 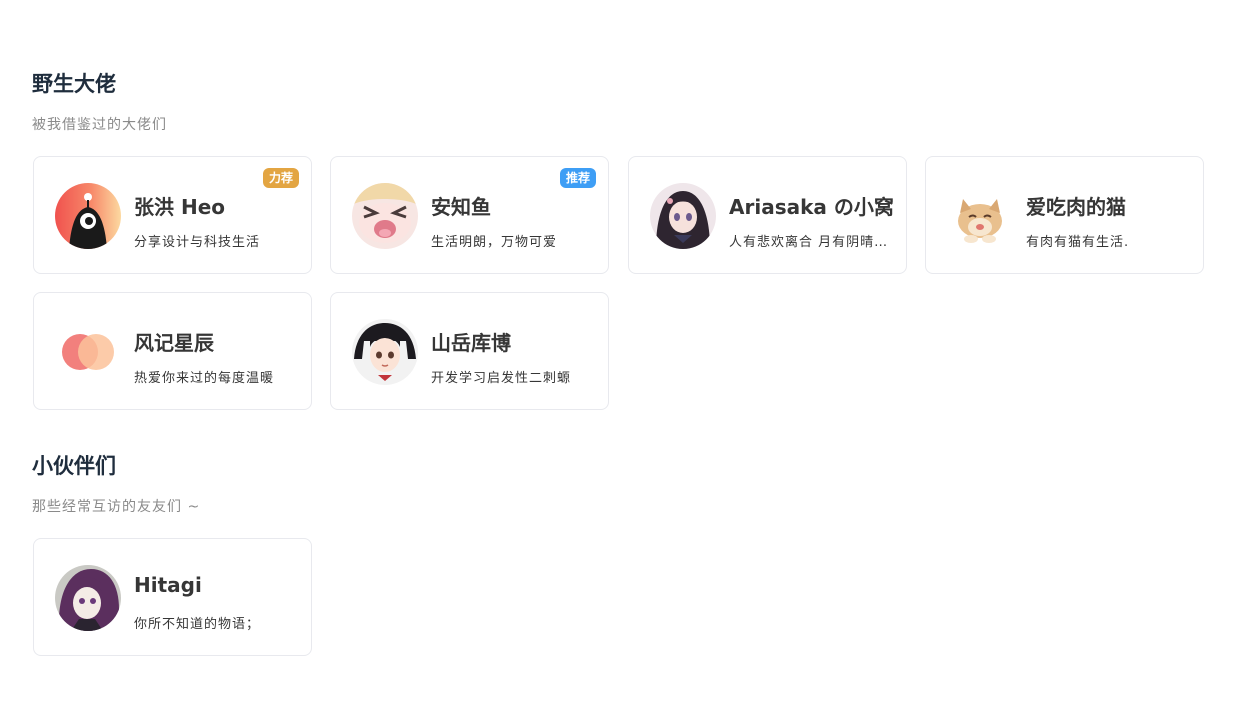 What do you see at coordinates (174, 343) in the screenshot?
I see `friend-name: 风记星辰` at bounding box center [174, 343].